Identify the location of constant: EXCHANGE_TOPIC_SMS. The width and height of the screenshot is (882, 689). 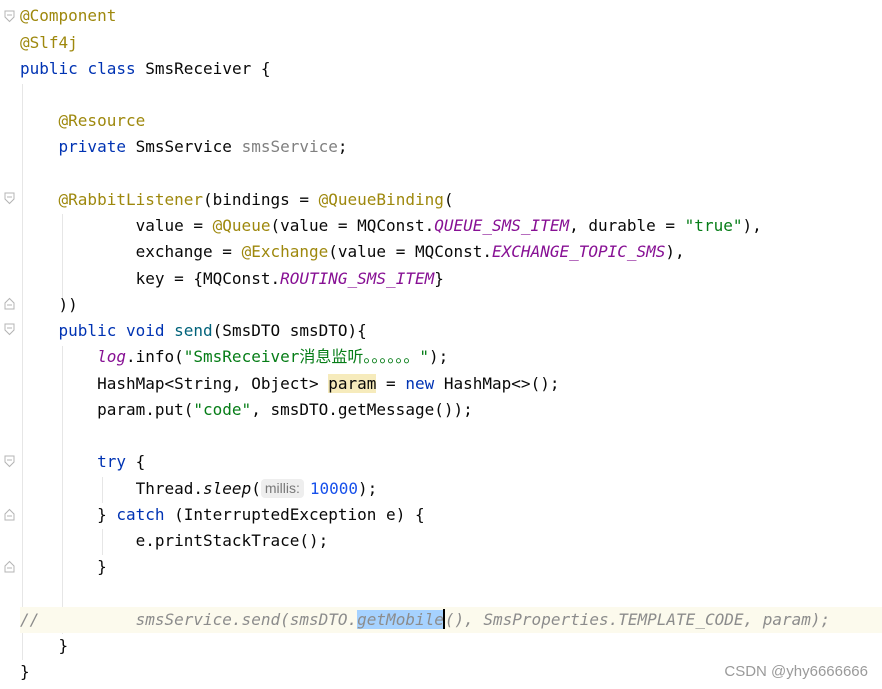
(579, 251).